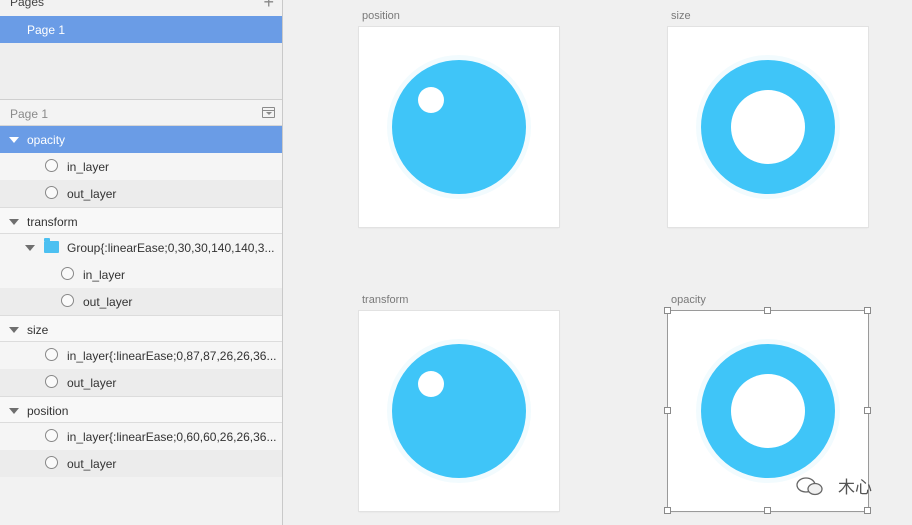  I want to click on watermark-text: 木心, so click(855, 488).